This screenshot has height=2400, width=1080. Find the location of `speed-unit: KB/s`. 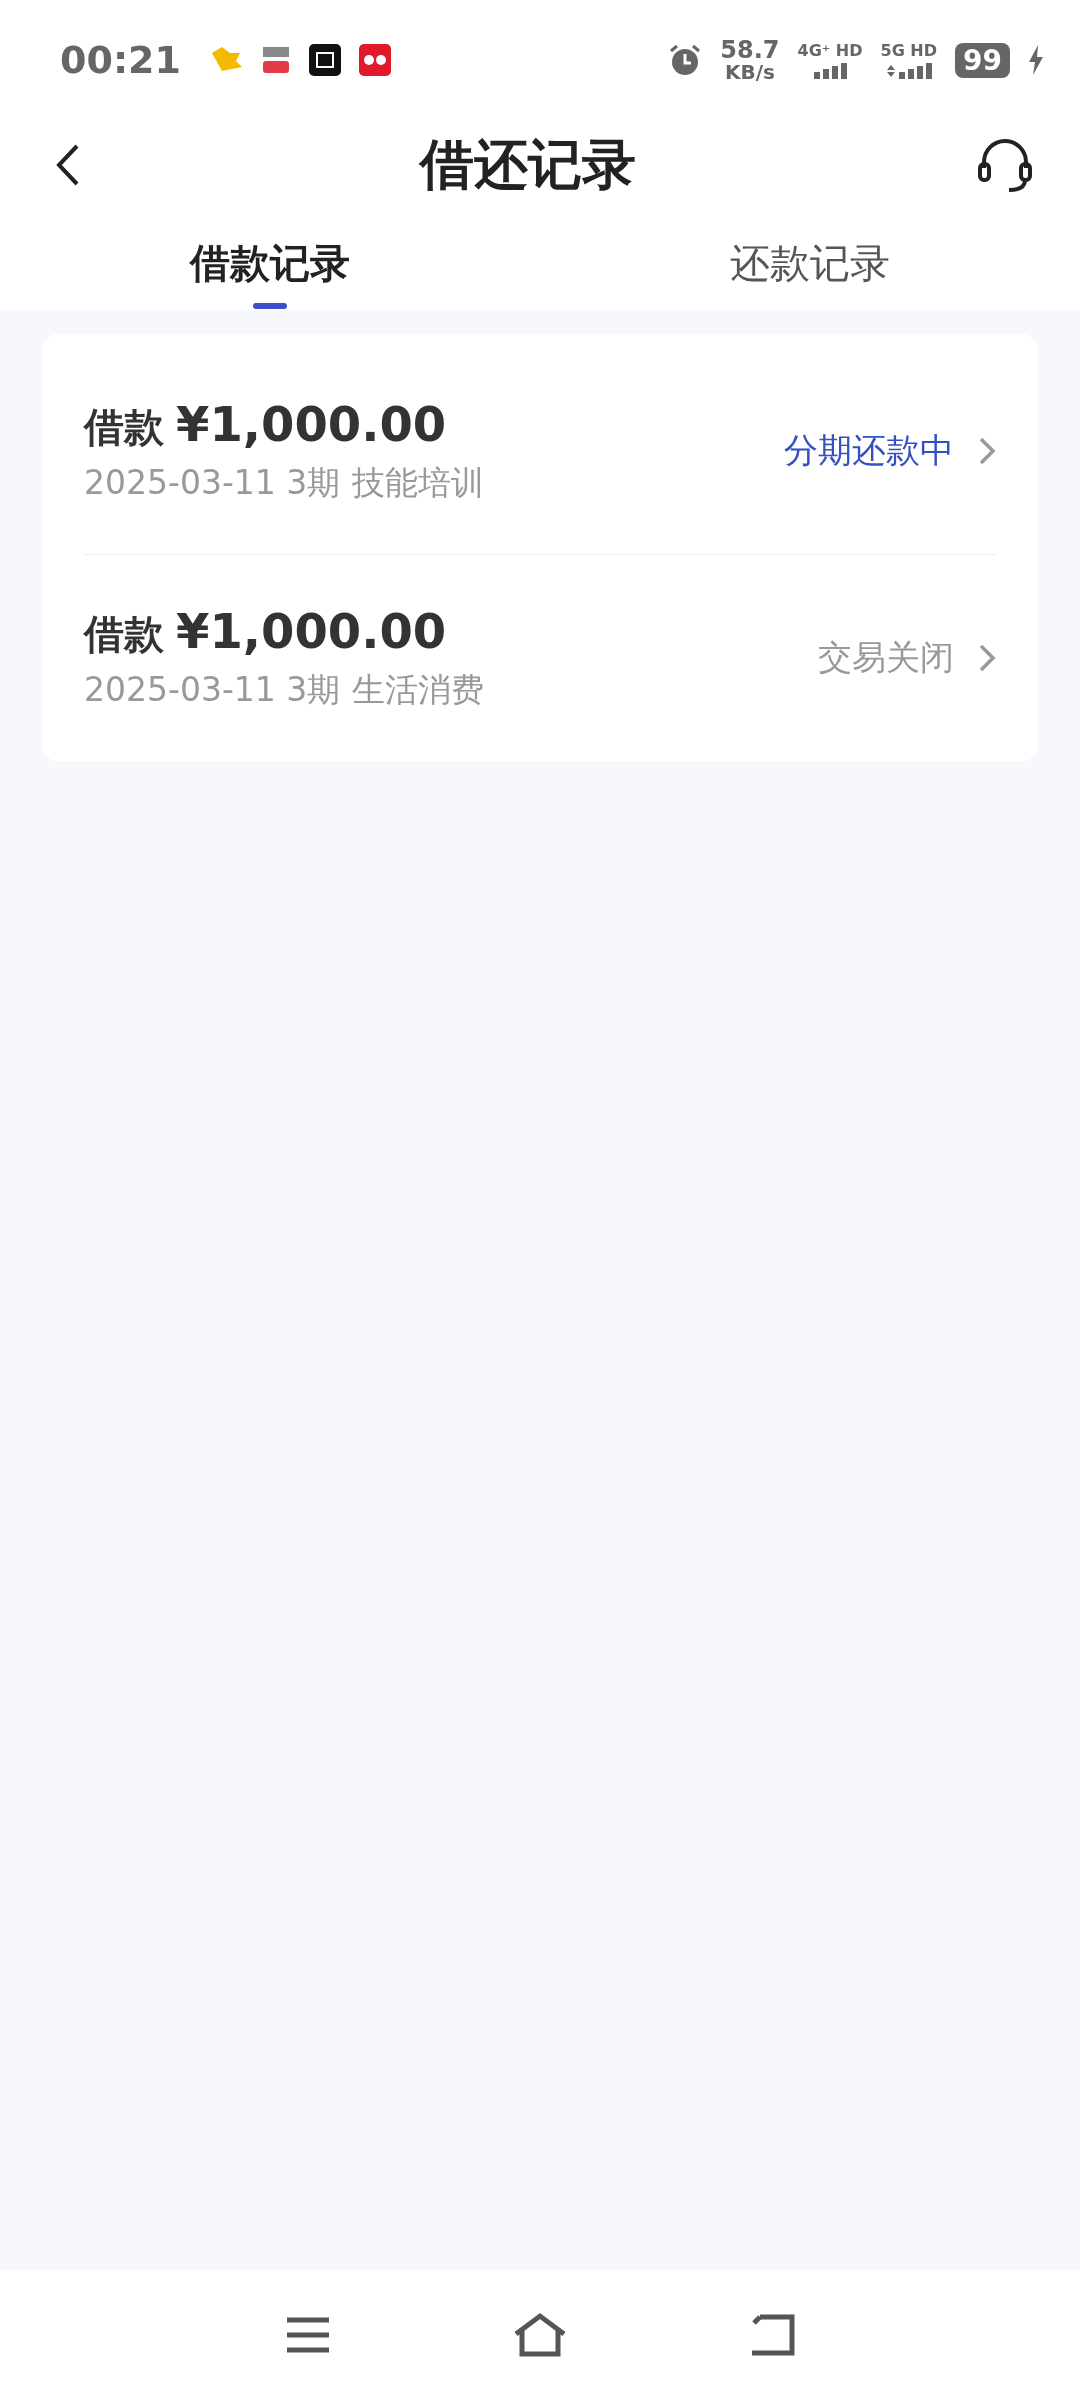

speed-unit: KB/s is located at coordinates (749, 72).